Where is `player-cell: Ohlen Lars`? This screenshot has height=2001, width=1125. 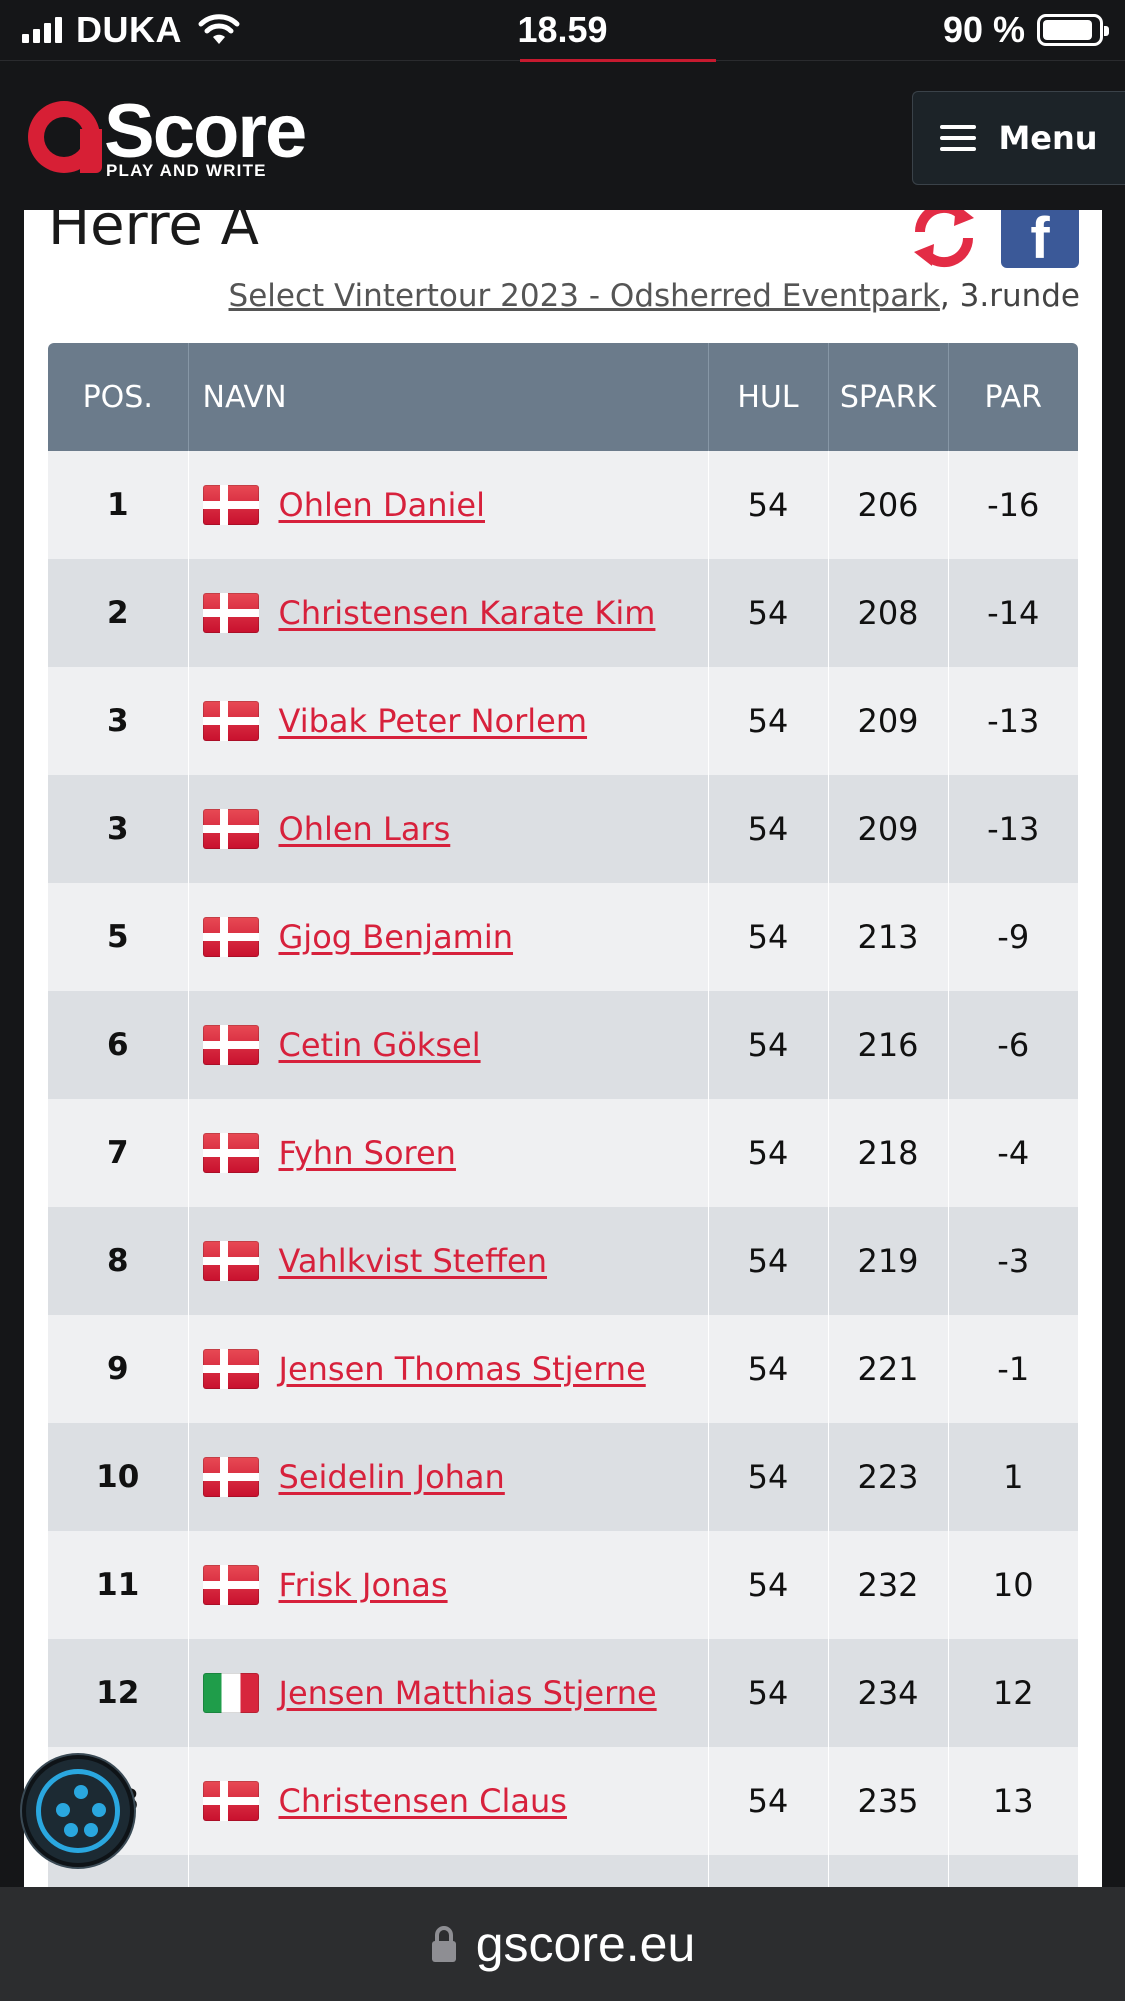
player-cell: Ohlen Lars is located at coordinates (448, 829).